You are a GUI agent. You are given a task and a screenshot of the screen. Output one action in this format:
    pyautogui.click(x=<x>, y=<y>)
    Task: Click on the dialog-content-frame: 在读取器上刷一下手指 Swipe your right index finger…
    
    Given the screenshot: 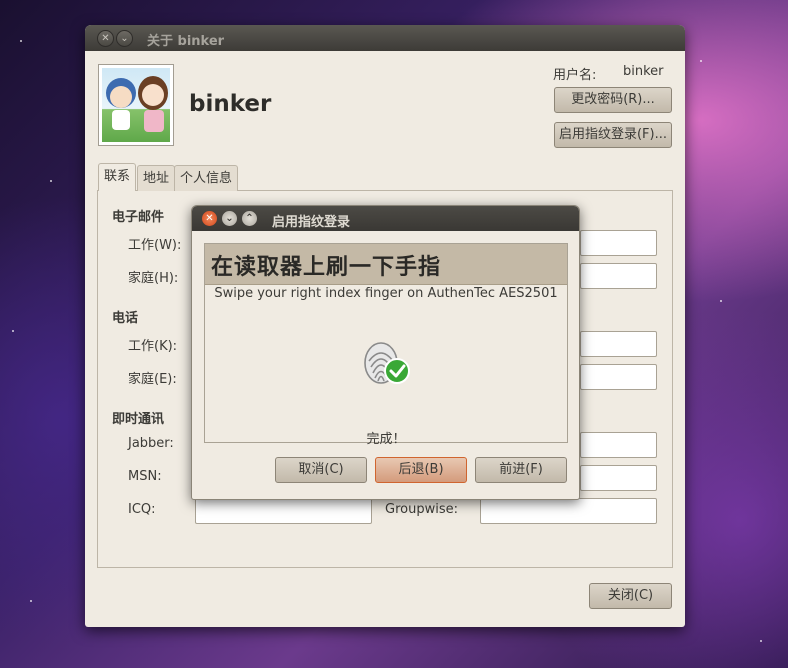 What is the action you would take?
    pyautogui.click(x=386, y=345)
    